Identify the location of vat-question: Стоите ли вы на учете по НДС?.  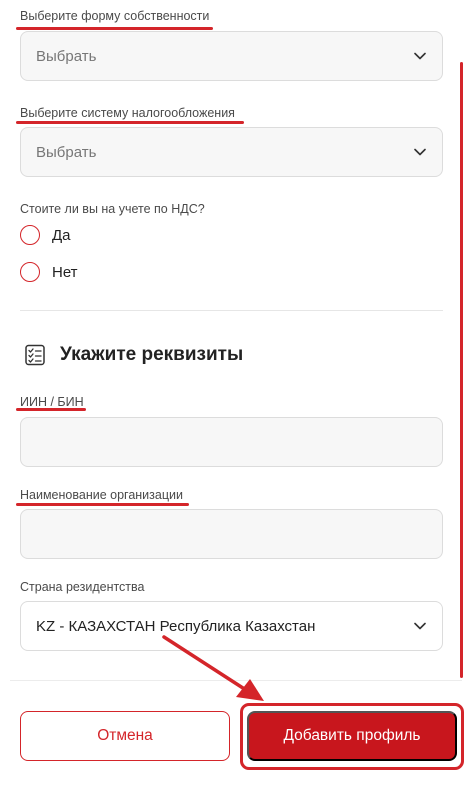
(112, 209).